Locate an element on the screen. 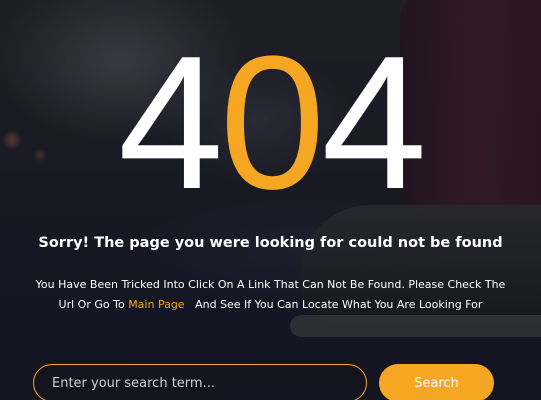 Image resolution: width=541 pixels, height=400 pixels. error-code-digit-middle: 0 is located at coordinates (272, 123).